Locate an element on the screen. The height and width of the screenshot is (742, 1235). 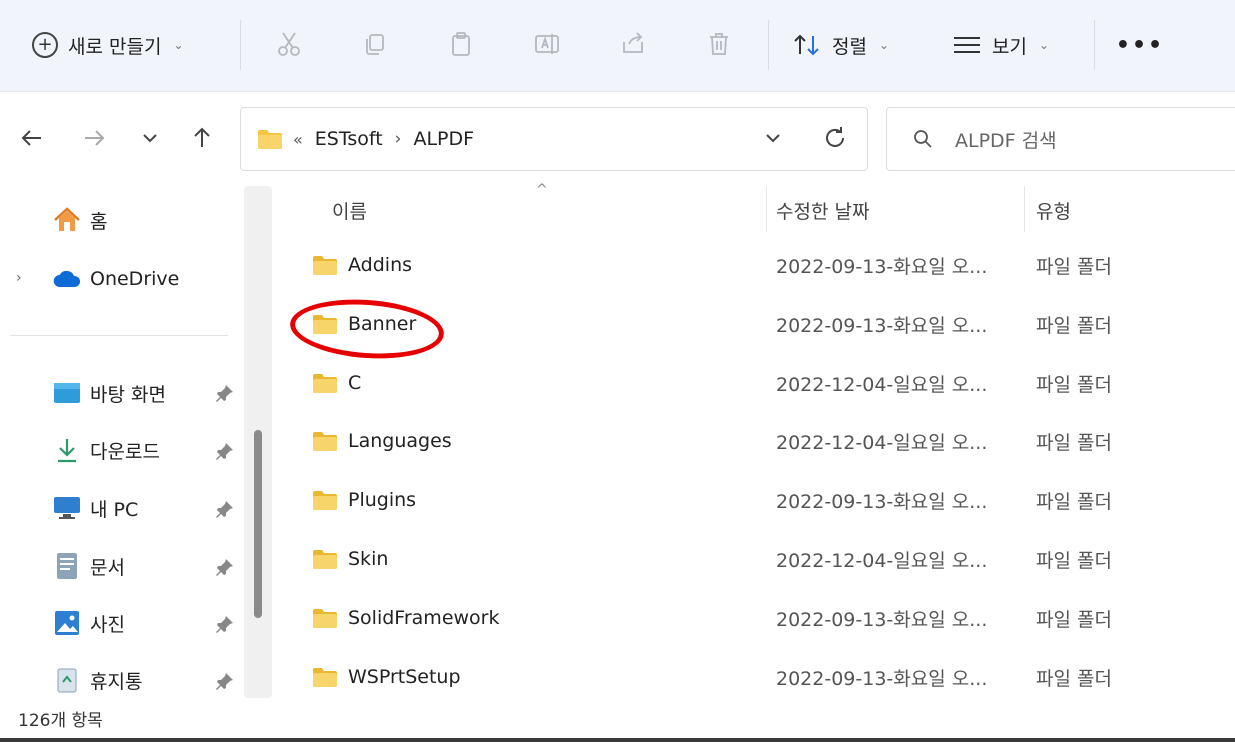
sidebar-item-pictures: 사진 is located at coordinates (88, 623).